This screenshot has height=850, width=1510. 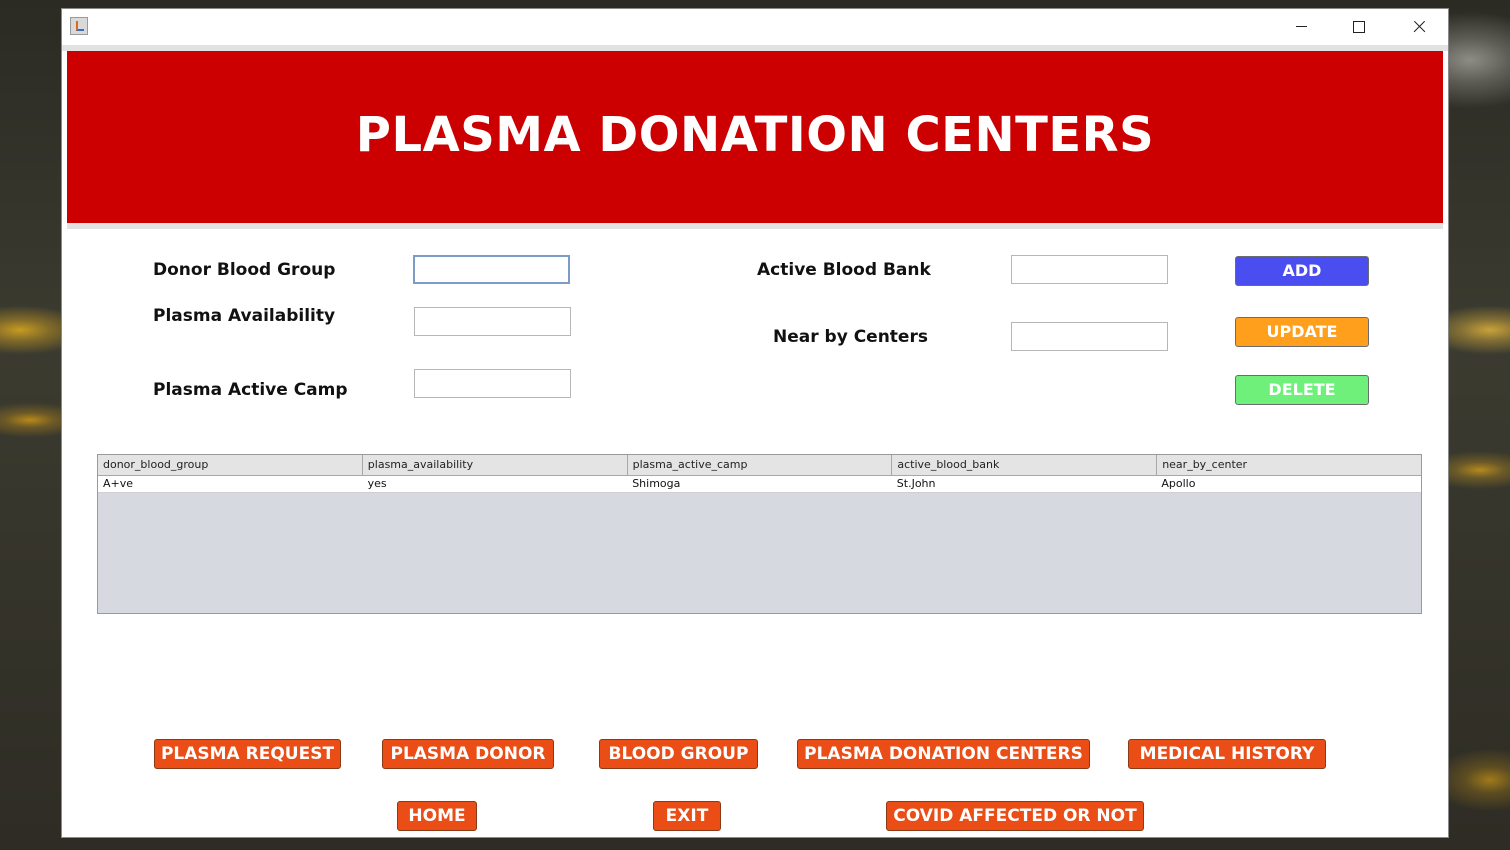 What do you see at coordinates (1089, 336) in the screenshot?
I see `near-by-centers-field` at bounding box center [1089, 336].